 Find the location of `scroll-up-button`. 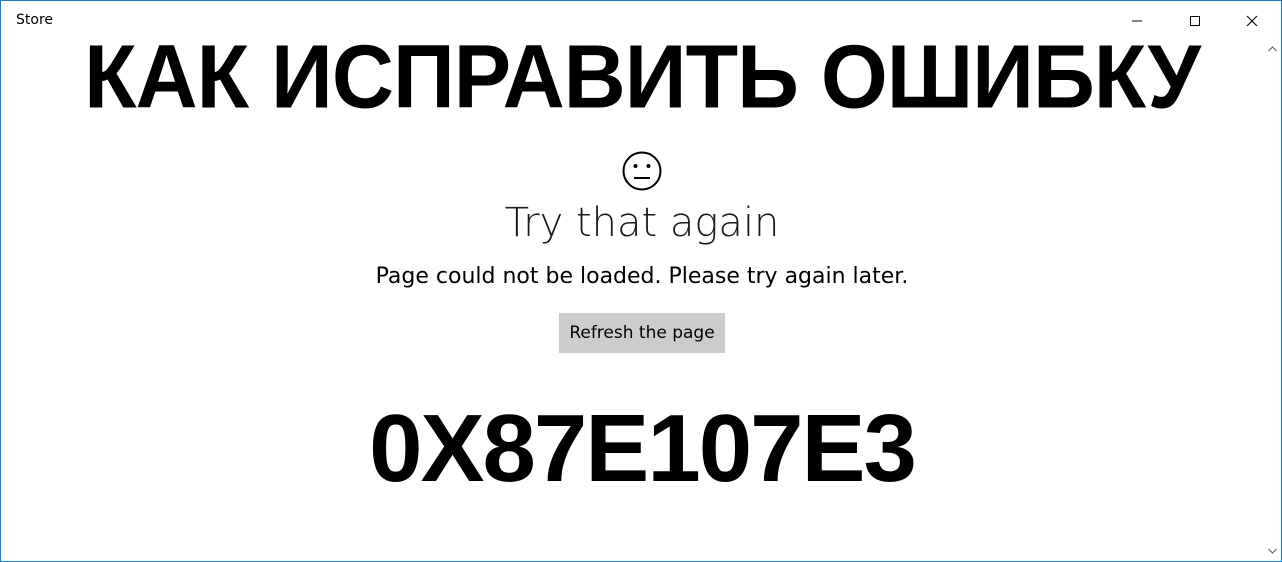

scroll-up-button is located at coordinates (1272, 48).